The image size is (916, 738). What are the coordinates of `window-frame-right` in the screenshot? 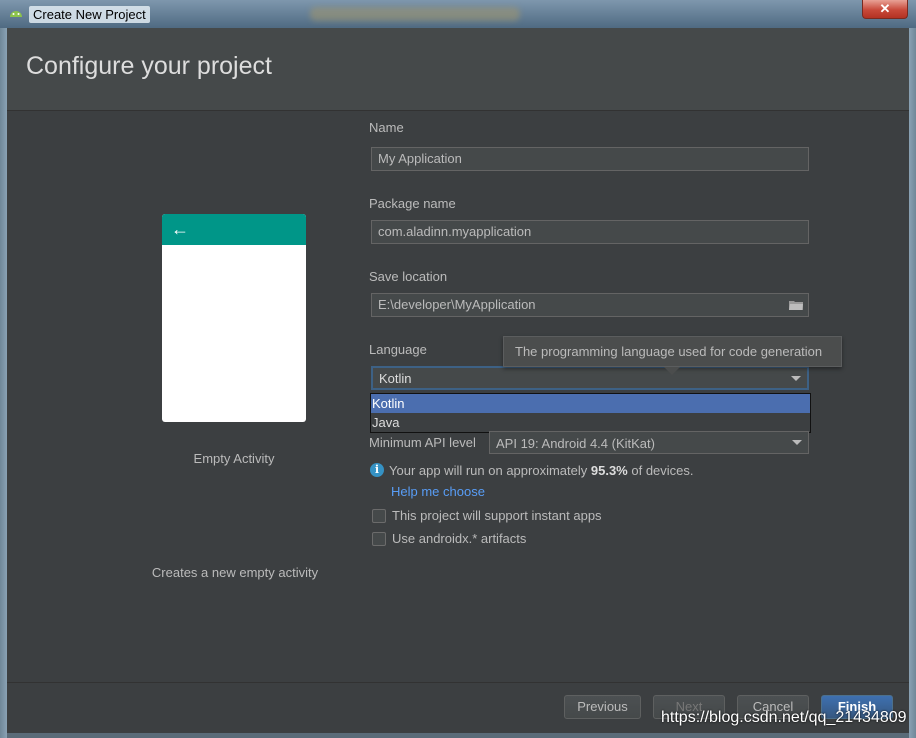 It's located at (912, 383).